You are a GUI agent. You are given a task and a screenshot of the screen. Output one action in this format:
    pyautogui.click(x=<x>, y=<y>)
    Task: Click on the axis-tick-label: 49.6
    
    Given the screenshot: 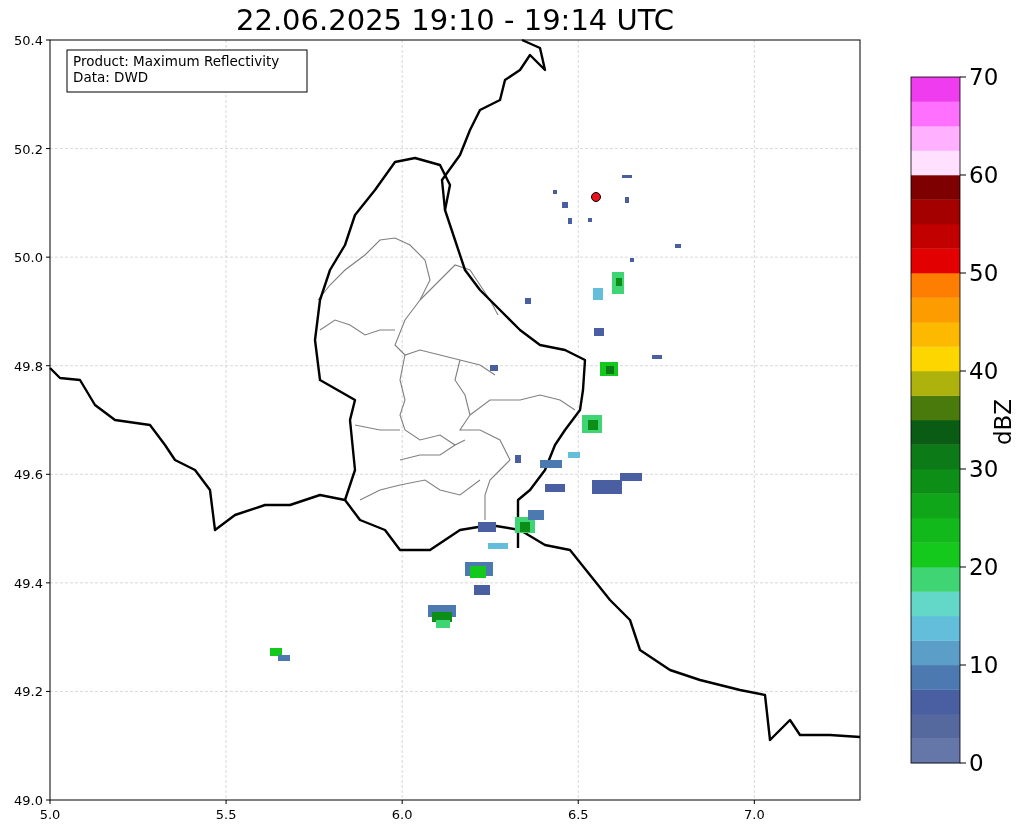 What is the action you would take?
    pyautogui.click(x=28, y=475)
    